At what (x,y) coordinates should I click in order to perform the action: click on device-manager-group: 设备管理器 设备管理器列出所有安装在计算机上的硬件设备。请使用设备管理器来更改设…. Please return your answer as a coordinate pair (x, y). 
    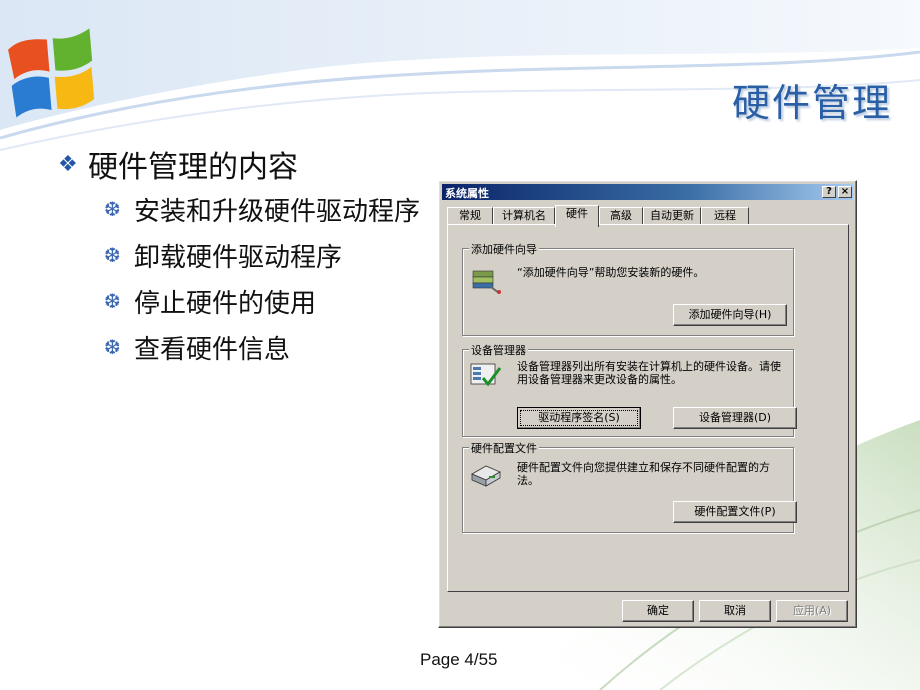
    Looking at the image, I should click on (629, 389).